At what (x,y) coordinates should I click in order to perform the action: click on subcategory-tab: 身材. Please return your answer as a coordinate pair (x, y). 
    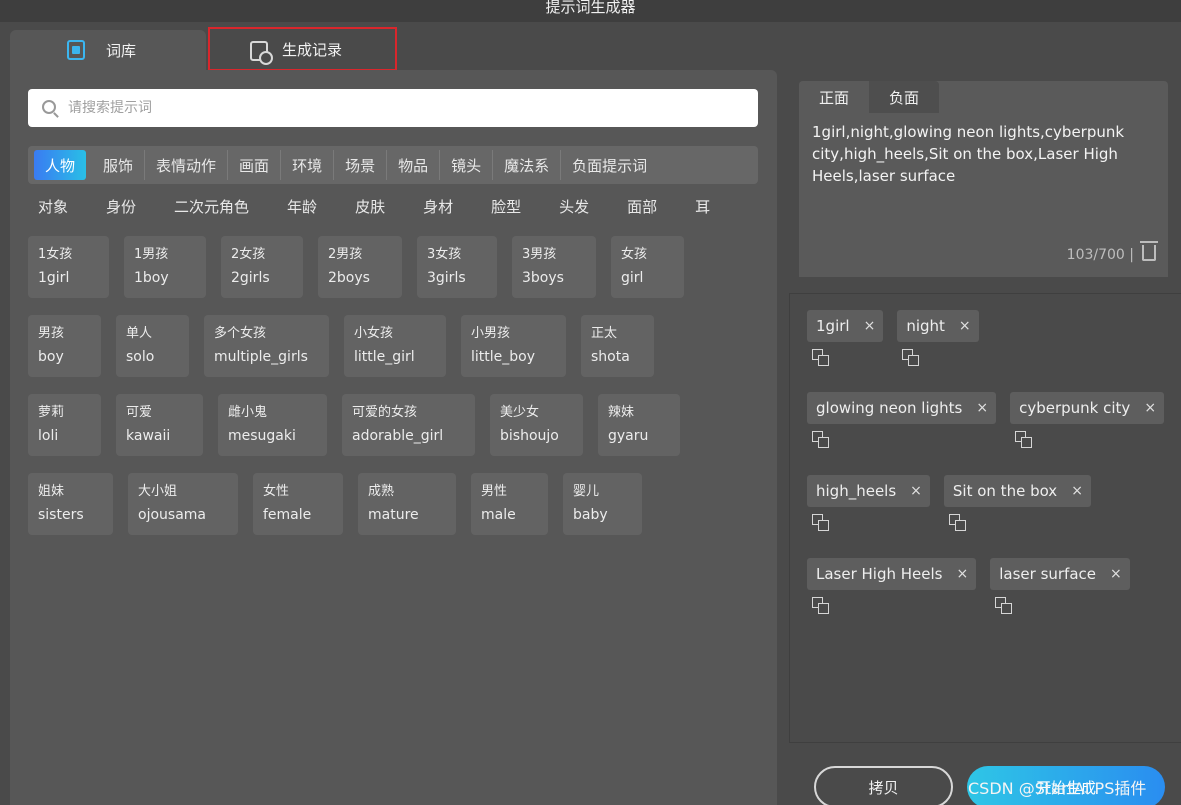
    Looking at the image, I should click on (438, 211).